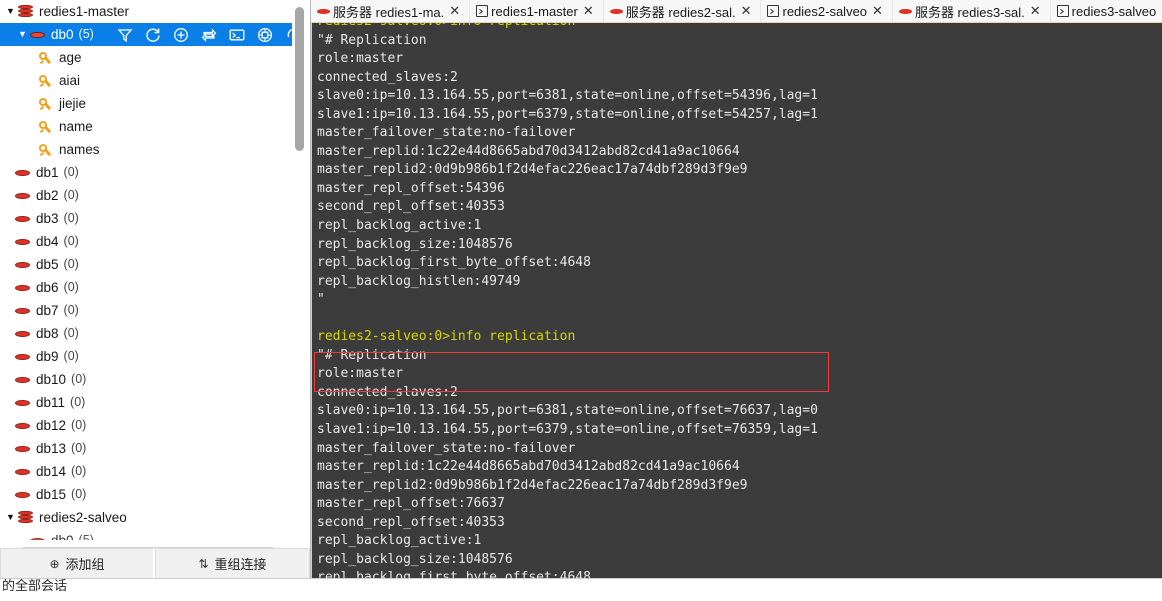 This screenshot has height=601, width=1162. What do you see at coordinates (146, 517) in the screenshot?
I see `tree-item-server-redies2-salveo: ▼ redies2-salveo` at bounding box center [146, 517].